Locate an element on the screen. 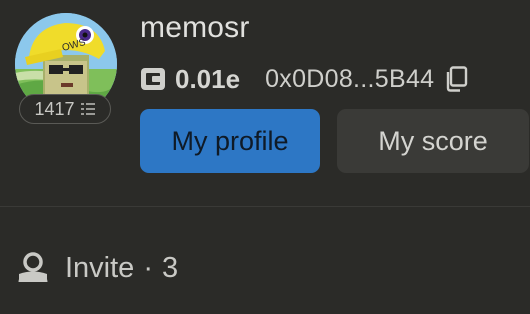 This screenshot has height=314, width=530. invite-count: 3 is located at coordinates (170, 267).